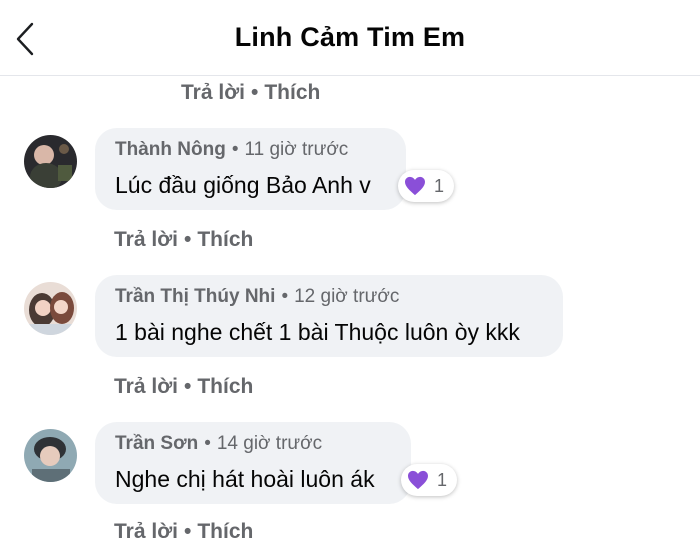 This screenshot has width=700, height=548. What do you see at coordinates (195, 296) in the screenshot?
I see `commenter-name: Trần Thị Thúy Nhi` at bounding box center [195, 296].